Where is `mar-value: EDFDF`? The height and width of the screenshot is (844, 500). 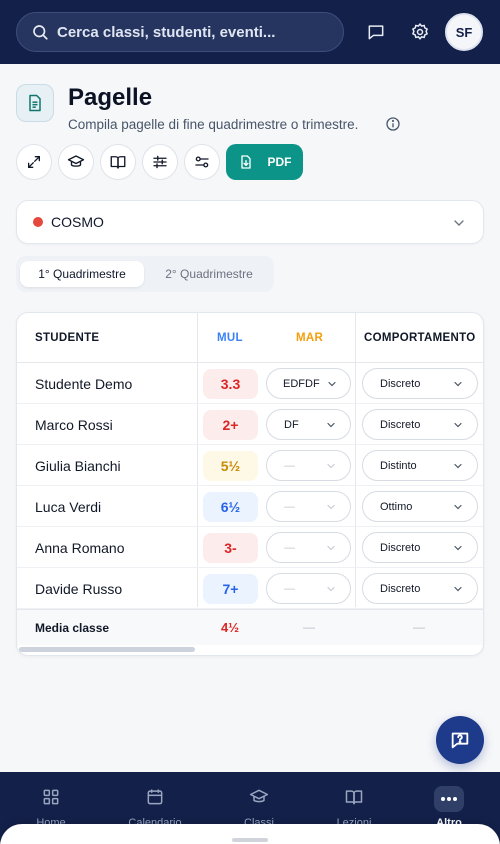 mar-value: EDFDF is located at coordinates (301, 383).